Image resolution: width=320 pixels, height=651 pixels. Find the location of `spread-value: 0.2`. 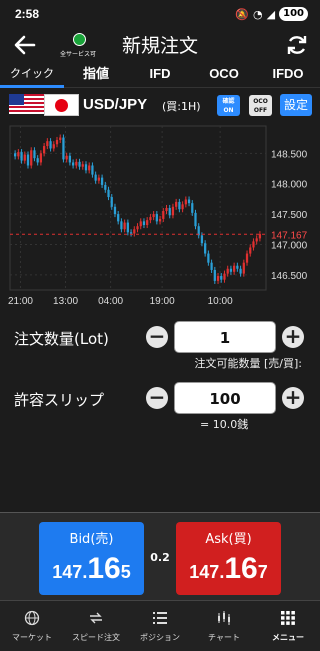

spread-value: 0.2 is located at coordinates (160, 557).